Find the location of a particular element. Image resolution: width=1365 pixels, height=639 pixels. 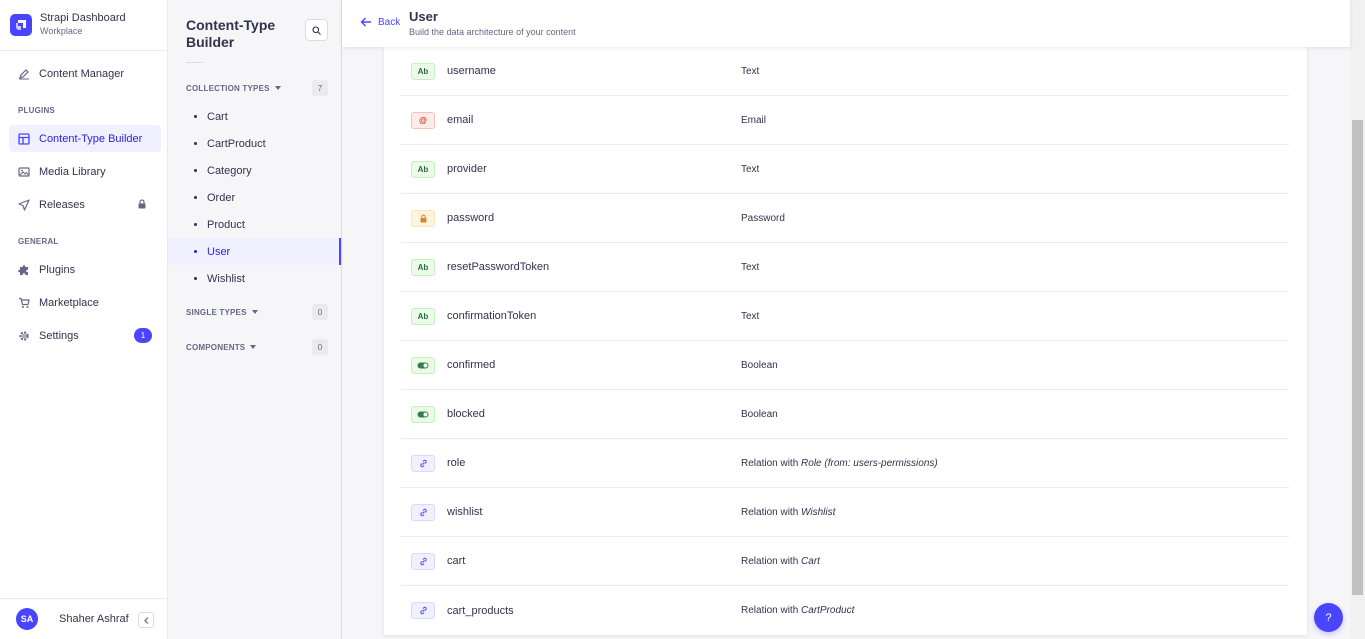

collection-type-label: Product is located at coordinates (226, 224).